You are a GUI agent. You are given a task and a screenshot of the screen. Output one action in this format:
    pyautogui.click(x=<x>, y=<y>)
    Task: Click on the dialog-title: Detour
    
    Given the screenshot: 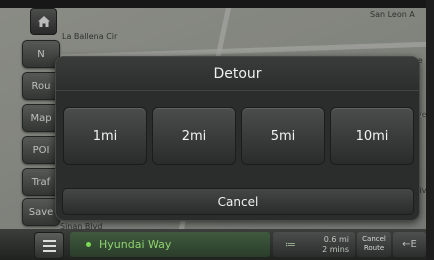 What is the action you would take?
    pyautogui.click(x=237, y=74)
    